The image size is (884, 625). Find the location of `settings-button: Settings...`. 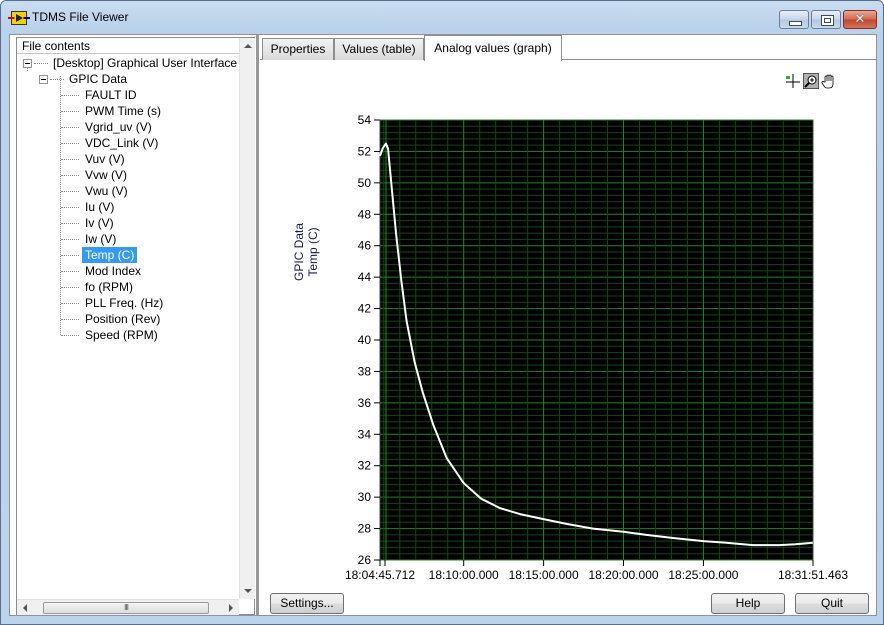

settings-button: Settings... is located at coordinates (307, 603).